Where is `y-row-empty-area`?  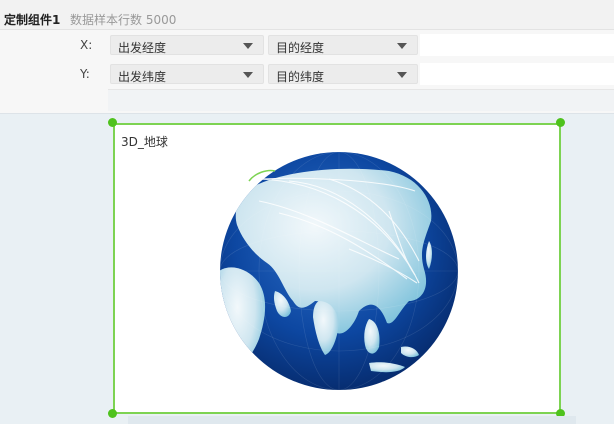
y-row-empty-area is located at coordinates (517, 74).